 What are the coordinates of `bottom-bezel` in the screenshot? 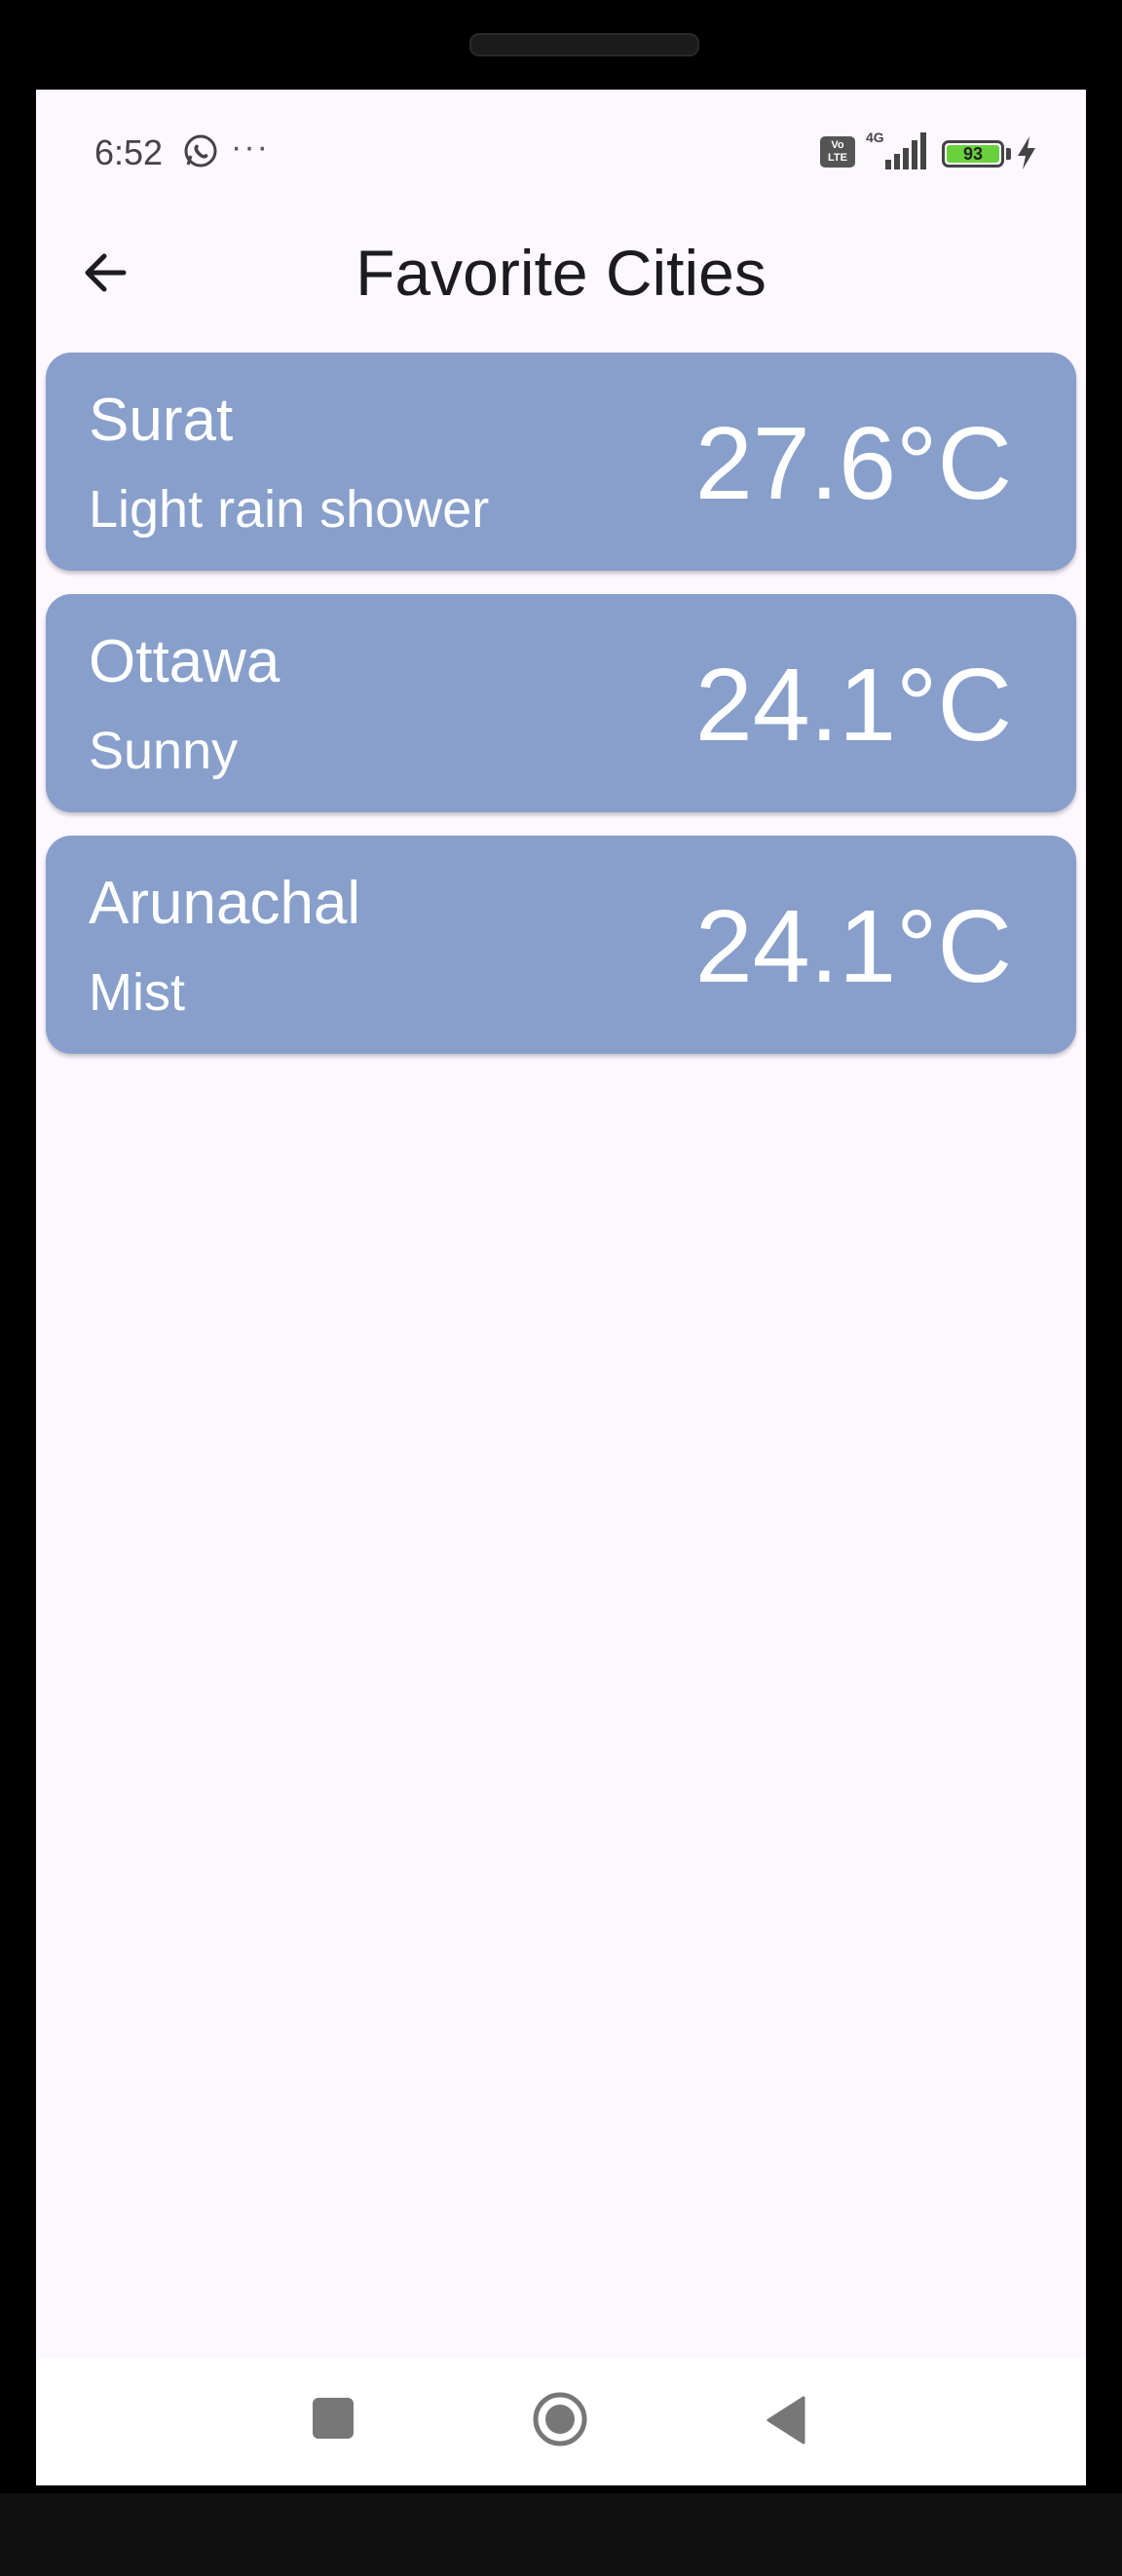 It's located at (561, 2534).